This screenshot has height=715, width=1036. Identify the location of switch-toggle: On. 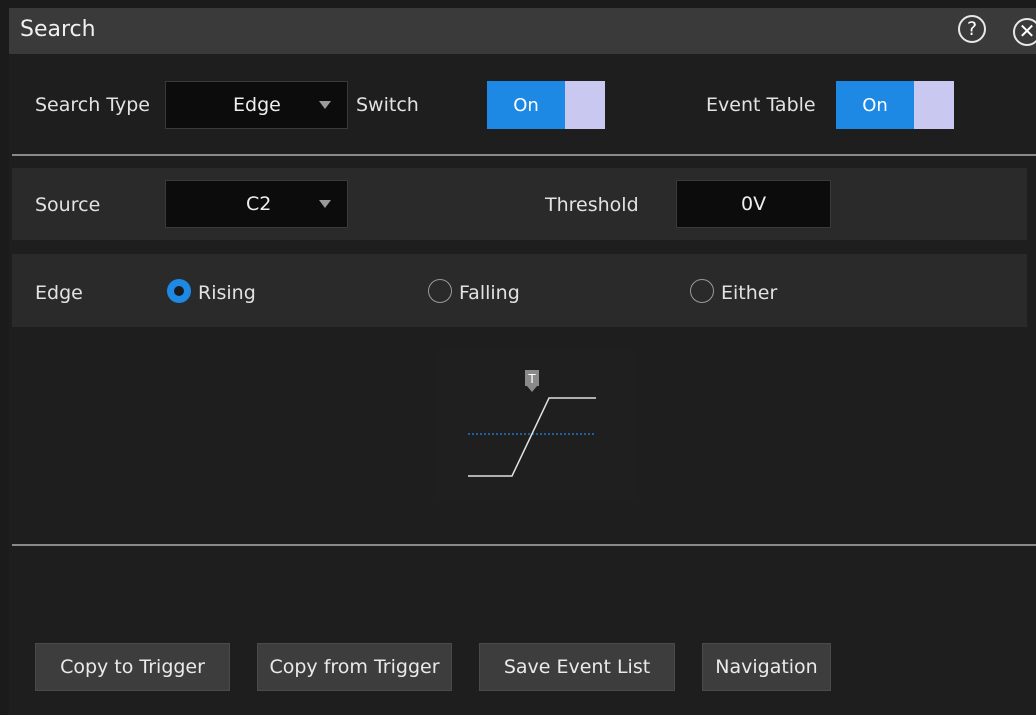
(546, 105).